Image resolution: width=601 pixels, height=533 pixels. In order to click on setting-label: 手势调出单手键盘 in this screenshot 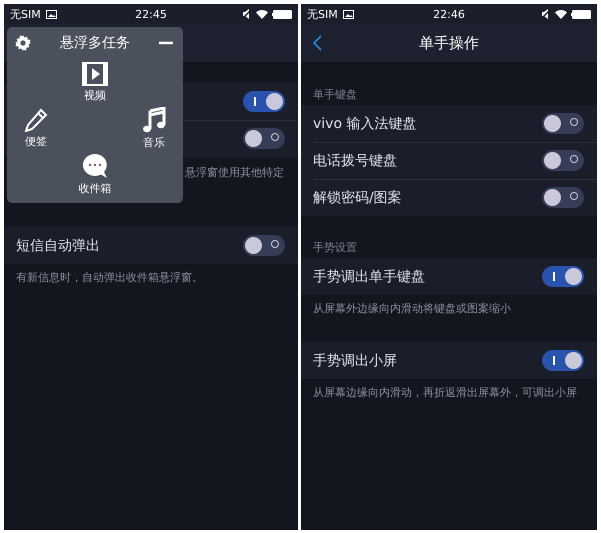, I will do `click(369, 277)`.